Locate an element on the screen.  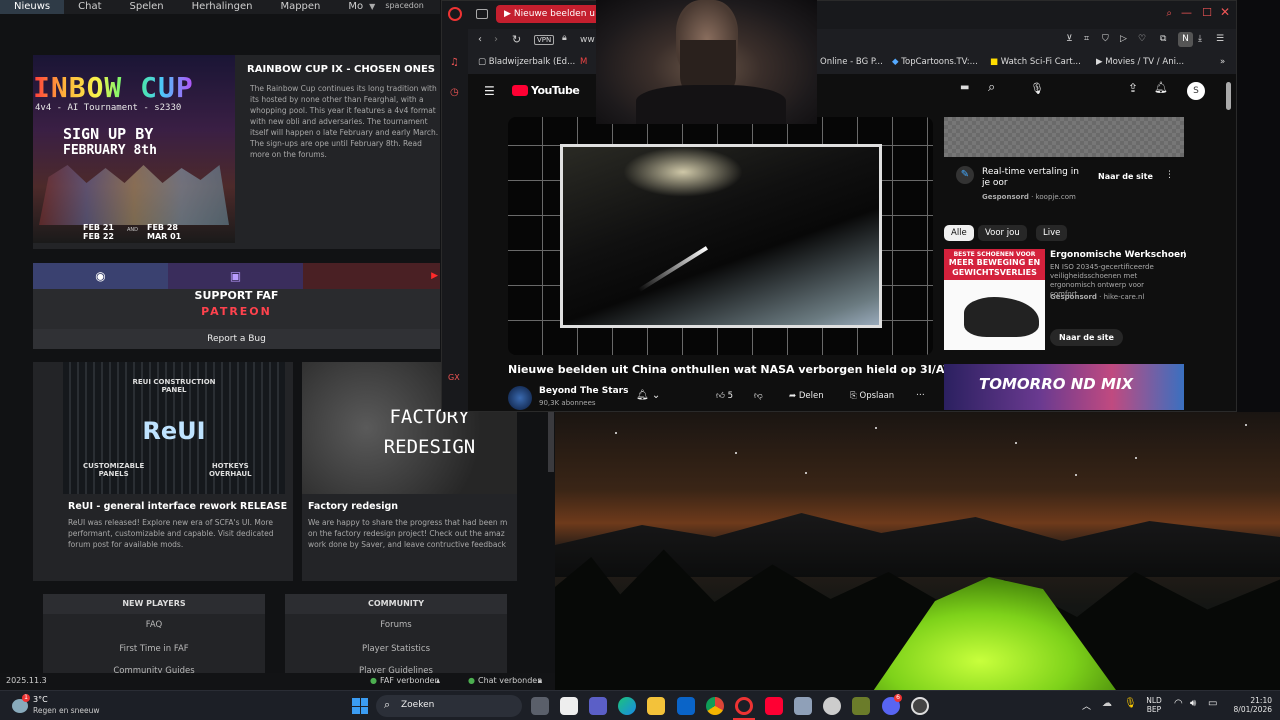
player-statistics-link: Player Statistics is located at coordinates (396, 649).